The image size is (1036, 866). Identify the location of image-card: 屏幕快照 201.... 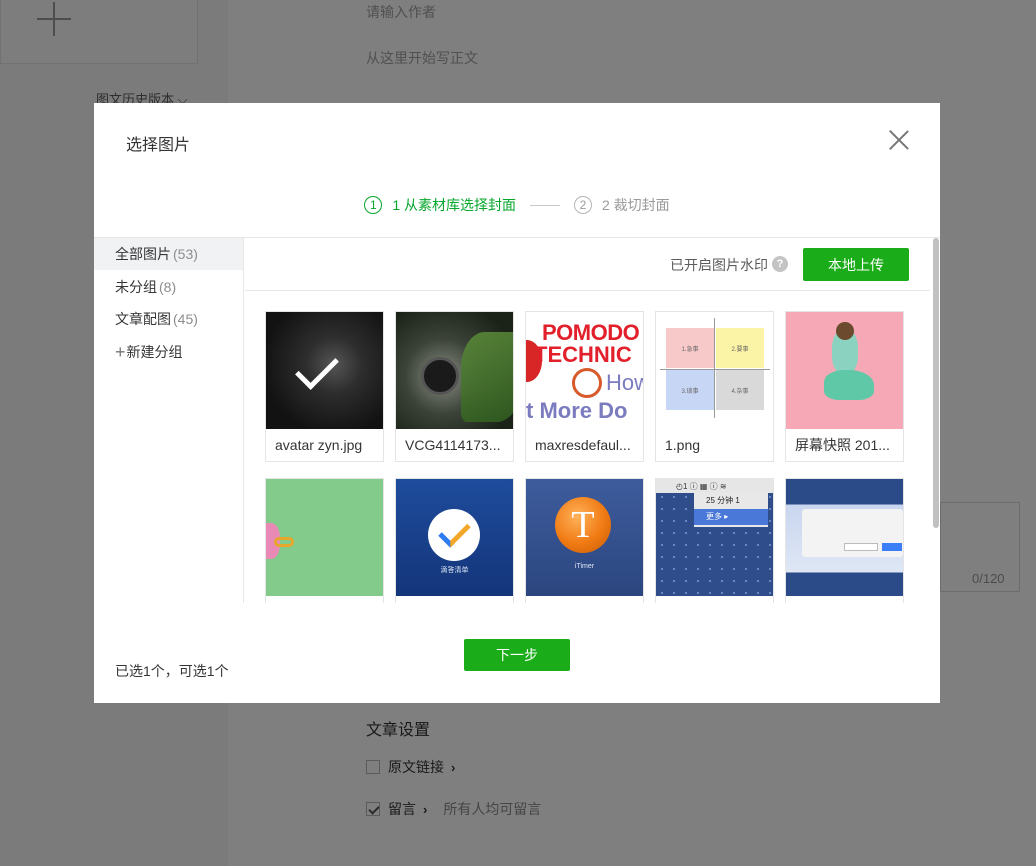
(844, 386).